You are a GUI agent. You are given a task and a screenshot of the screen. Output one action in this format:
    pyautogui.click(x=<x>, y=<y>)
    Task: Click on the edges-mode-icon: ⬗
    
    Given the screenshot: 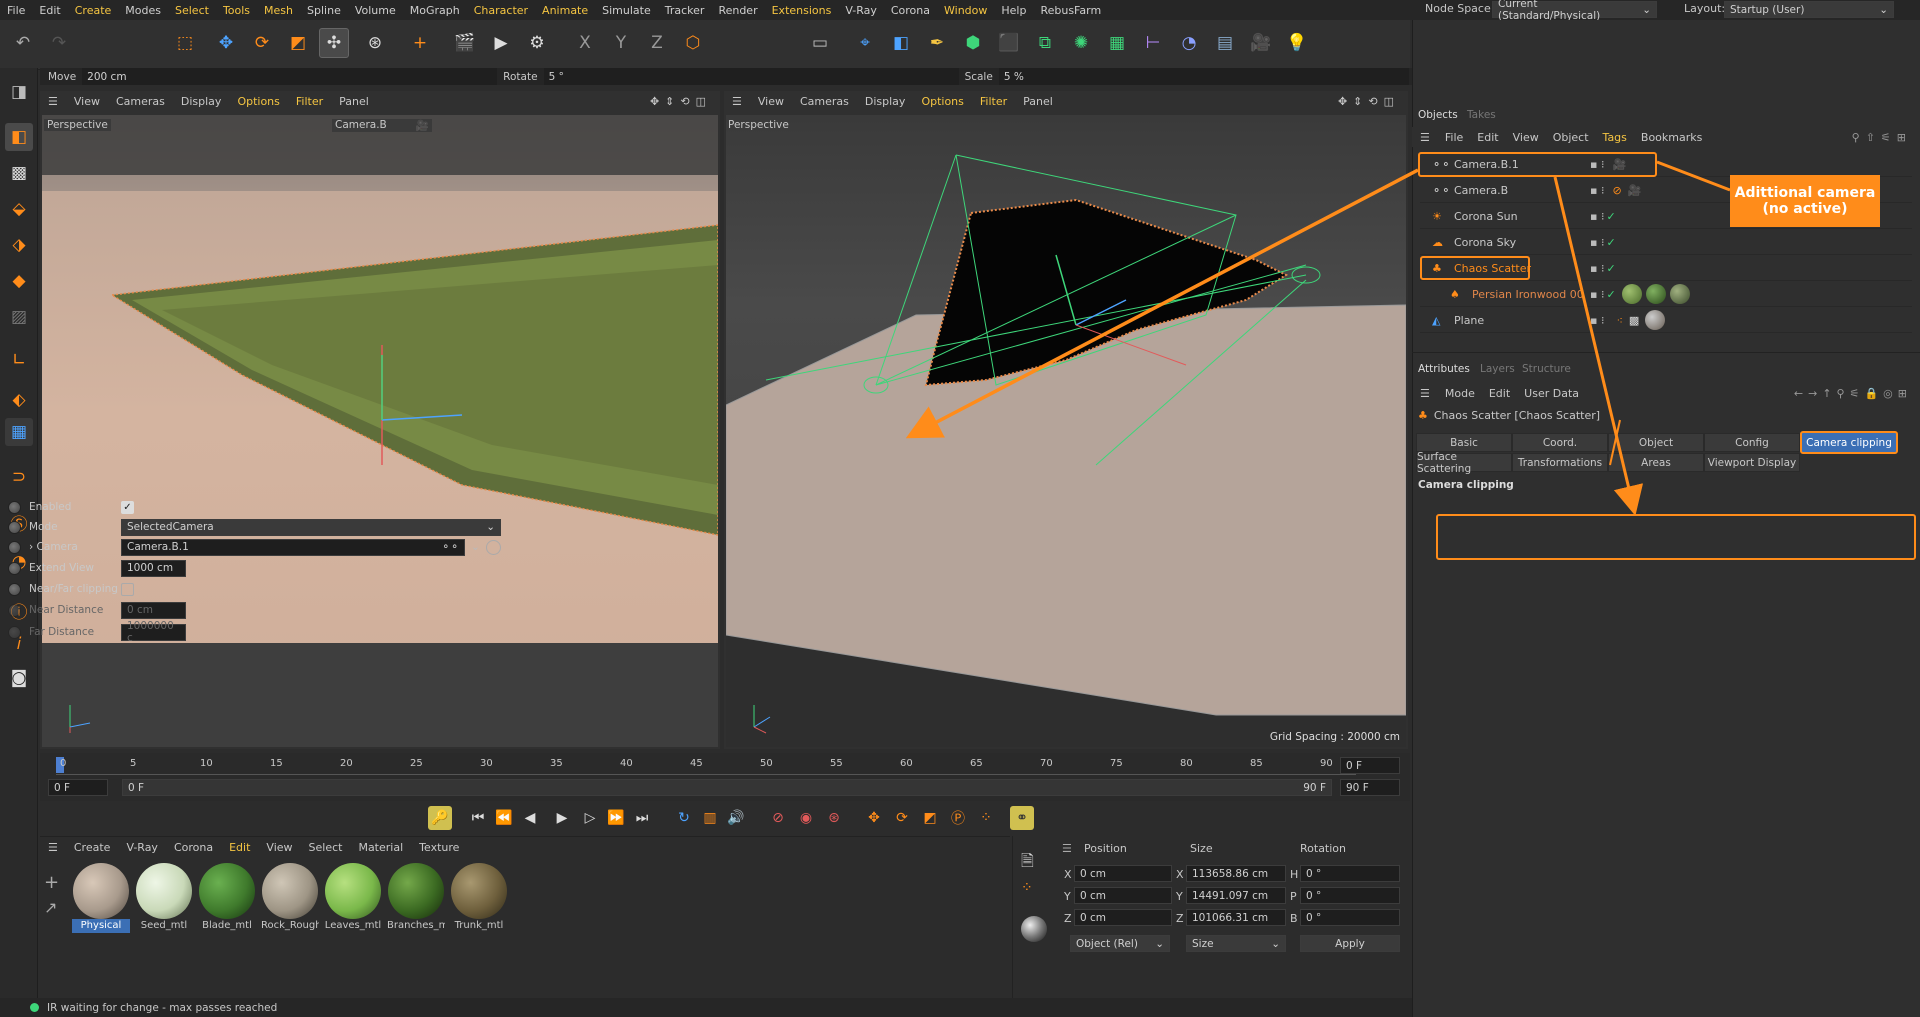 What is the action you would take?
    pyautogui.click(x=19, y=245)
    